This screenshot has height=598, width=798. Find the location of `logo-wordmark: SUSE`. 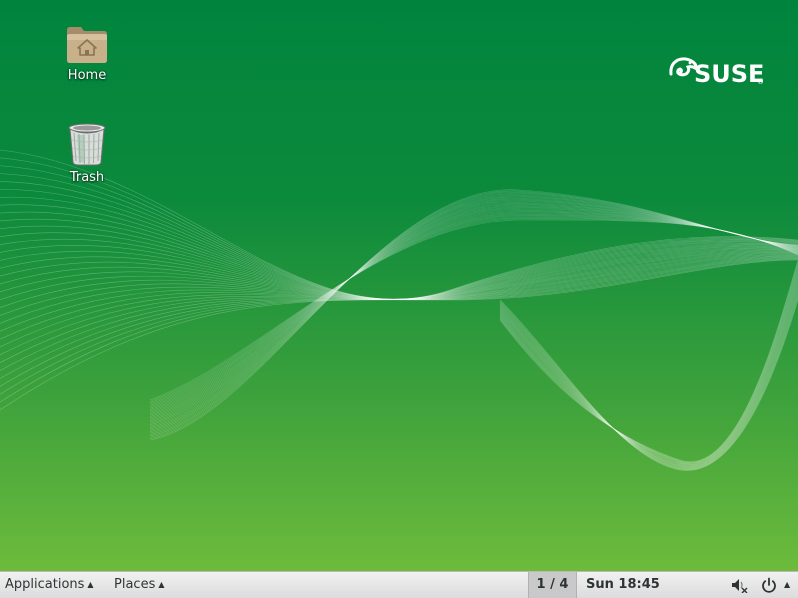

logo-wordmark: SUSE is located at coordinates (729, 74).